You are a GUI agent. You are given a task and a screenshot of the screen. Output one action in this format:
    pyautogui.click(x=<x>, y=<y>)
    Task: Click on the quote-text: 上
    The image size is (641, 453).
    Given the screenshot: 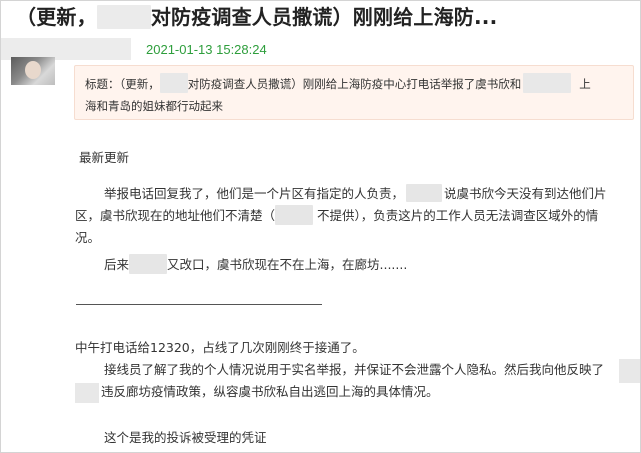 What is the action you would take?
    pyautogui.click(x=585, y=84)
    